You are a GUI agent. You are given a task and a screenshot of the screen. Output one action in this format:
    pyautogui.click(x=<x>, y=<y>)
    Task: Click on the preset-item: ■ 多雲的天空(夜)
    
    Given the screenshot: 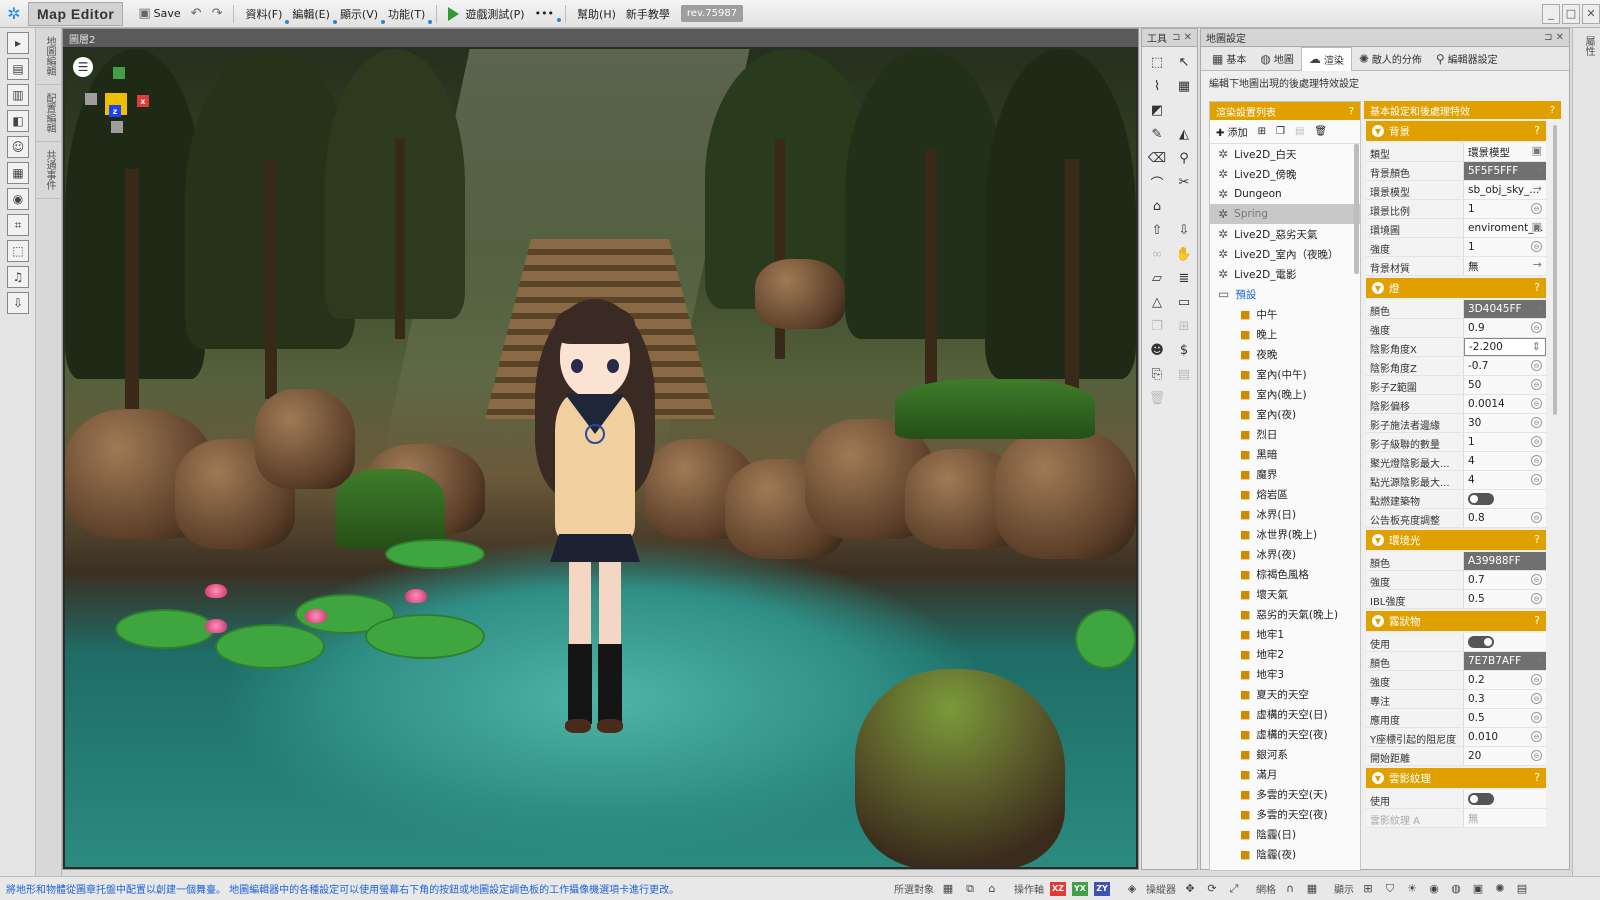 What is the action you would take?
    pyautogui.click(x=1285, y=814)
    